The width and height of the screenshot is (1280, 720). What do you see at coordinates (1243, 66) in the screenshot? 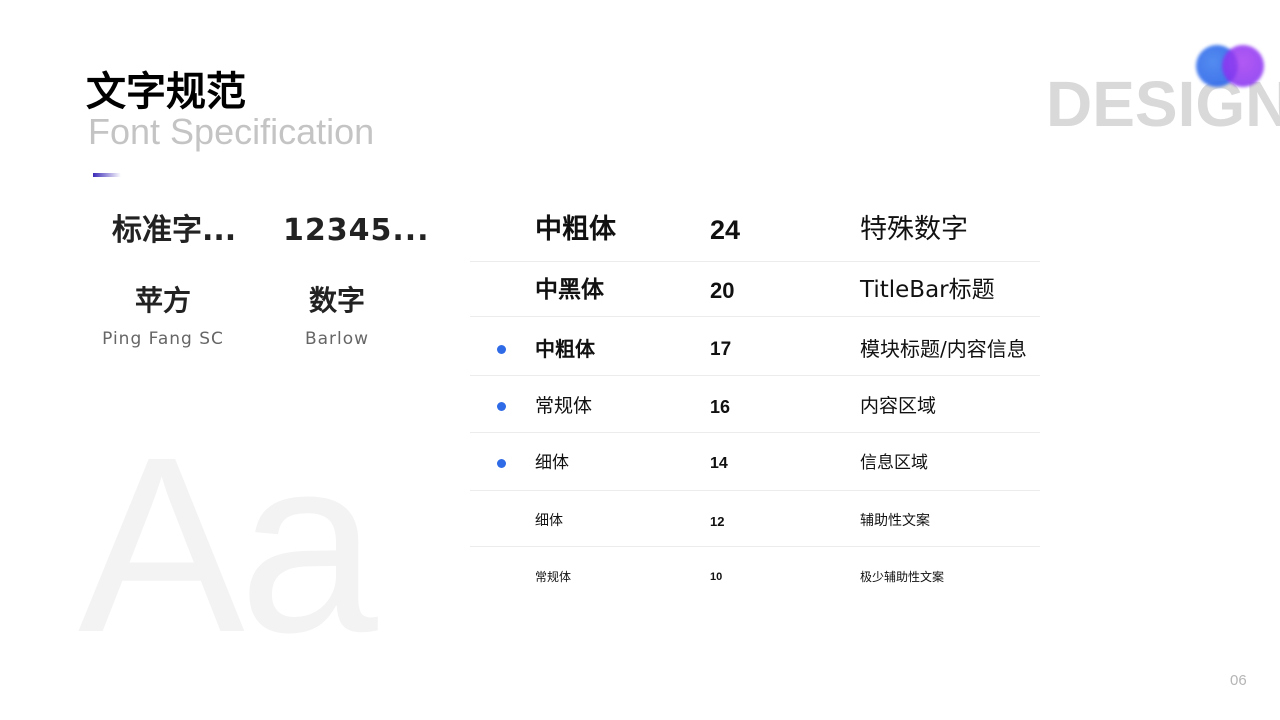
I see `purple-orb-decoration` at bounding box center [1243, 66].